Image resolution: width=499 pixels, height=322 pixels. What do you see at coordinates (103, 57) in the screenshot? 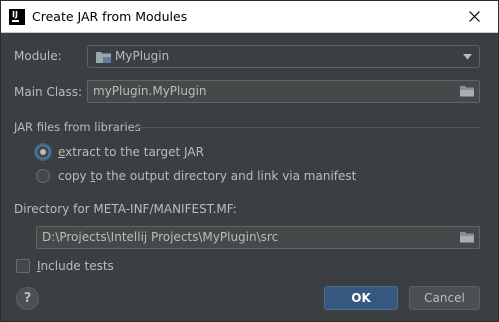
I see `module-folder-icon` at bounding box center [103, 57].